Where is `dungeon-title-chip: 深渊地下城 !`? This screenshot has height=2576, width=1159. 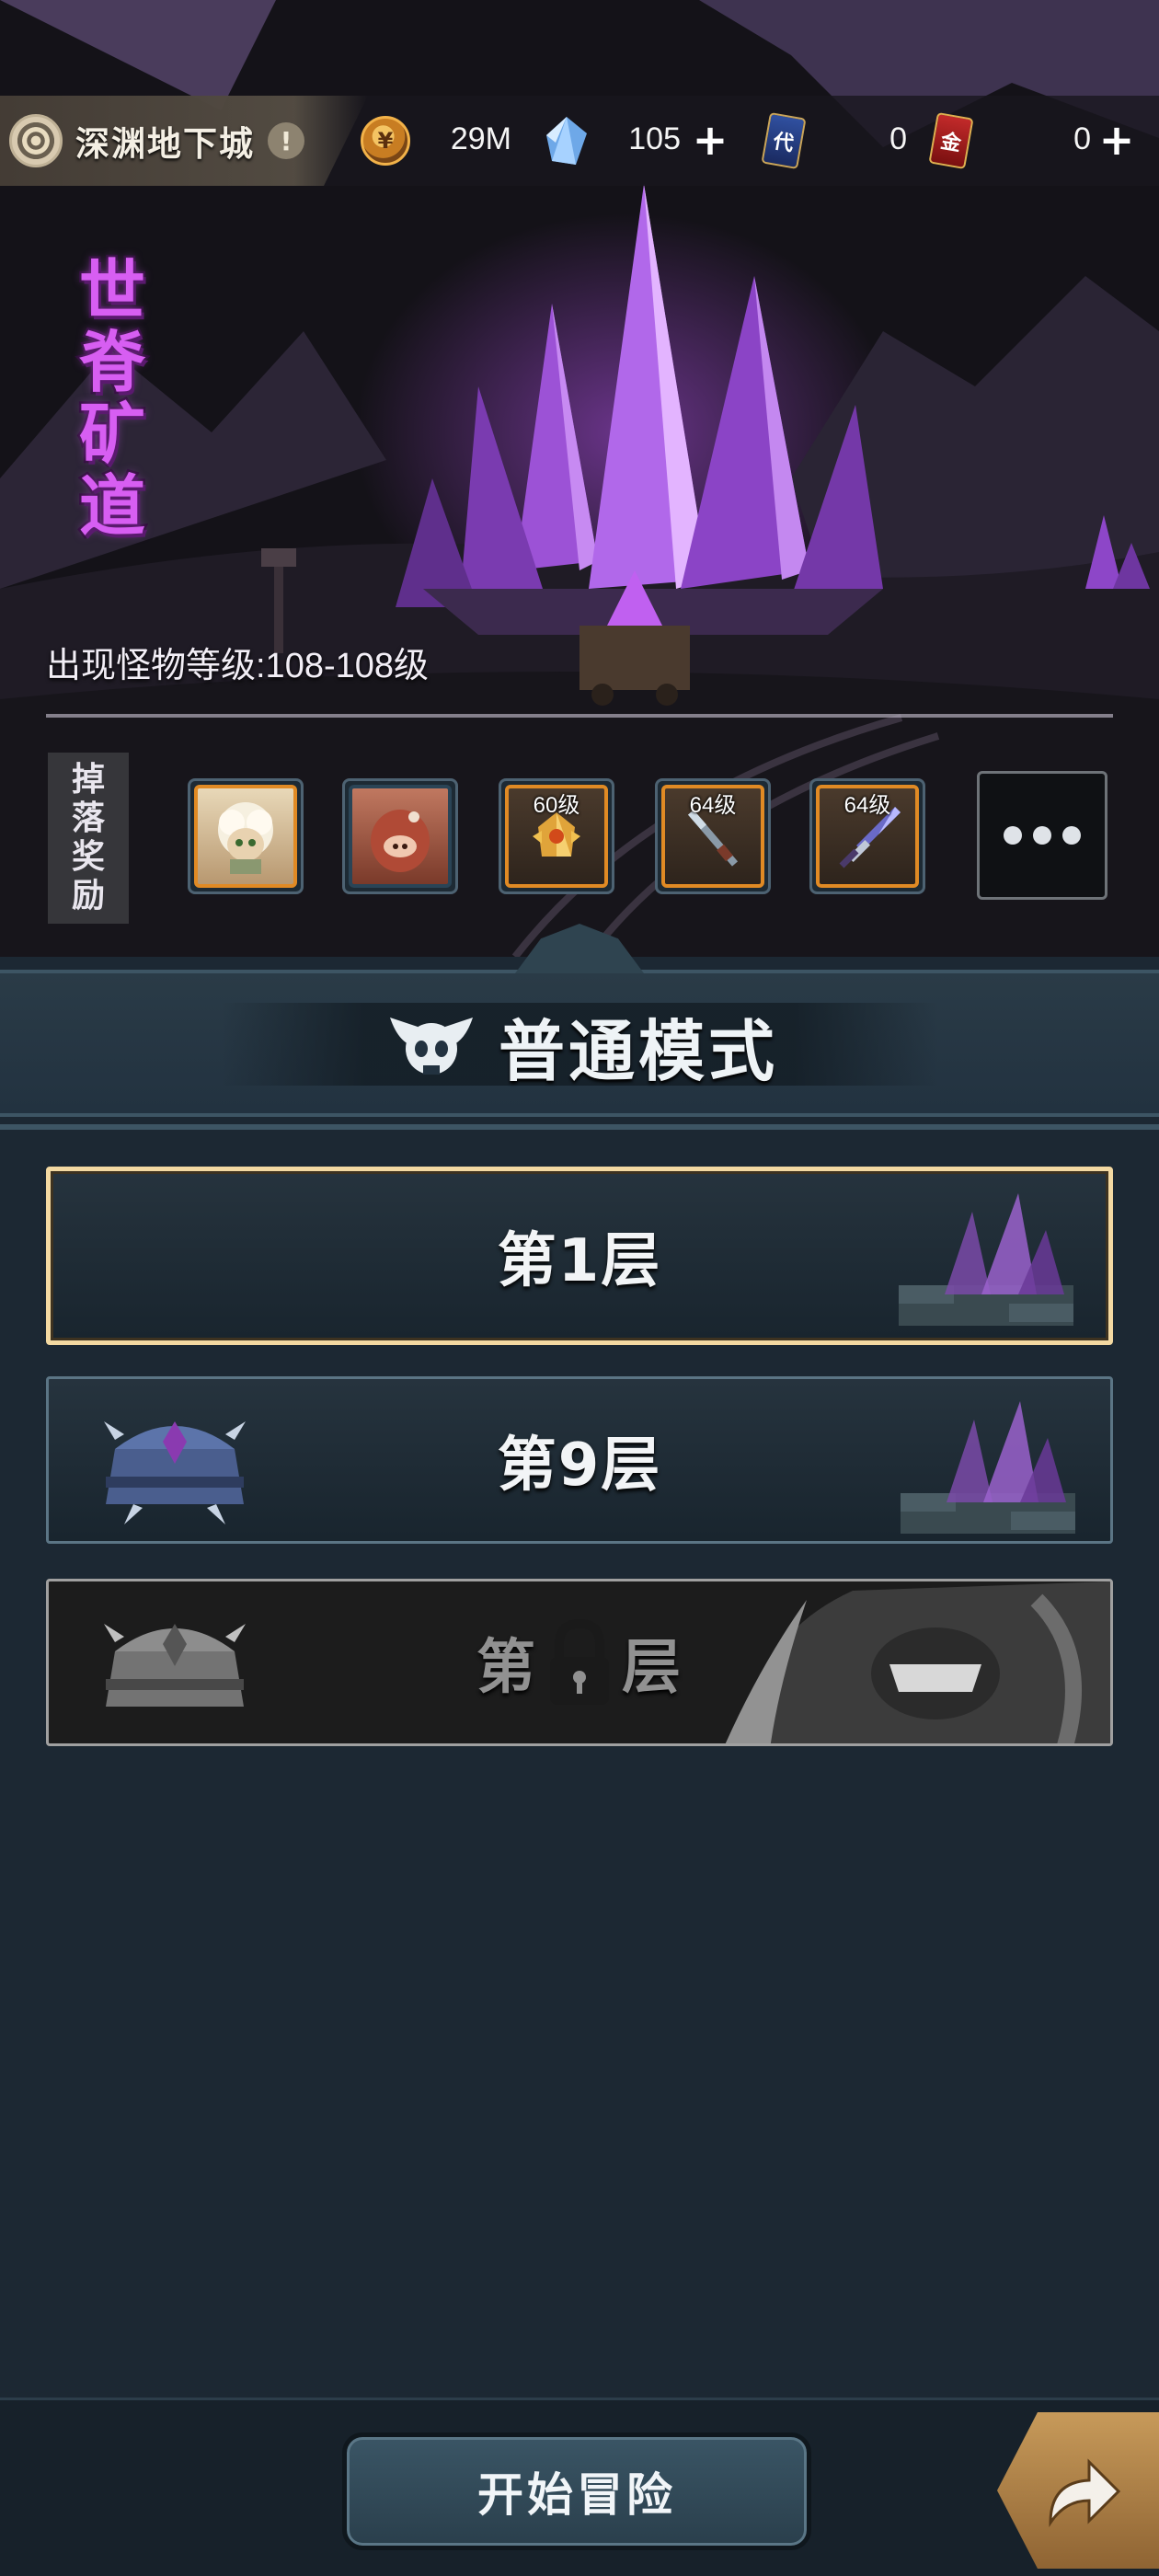 dungeon-title-chip: 深渊地下城 ! is located at coordinates (184, 141).